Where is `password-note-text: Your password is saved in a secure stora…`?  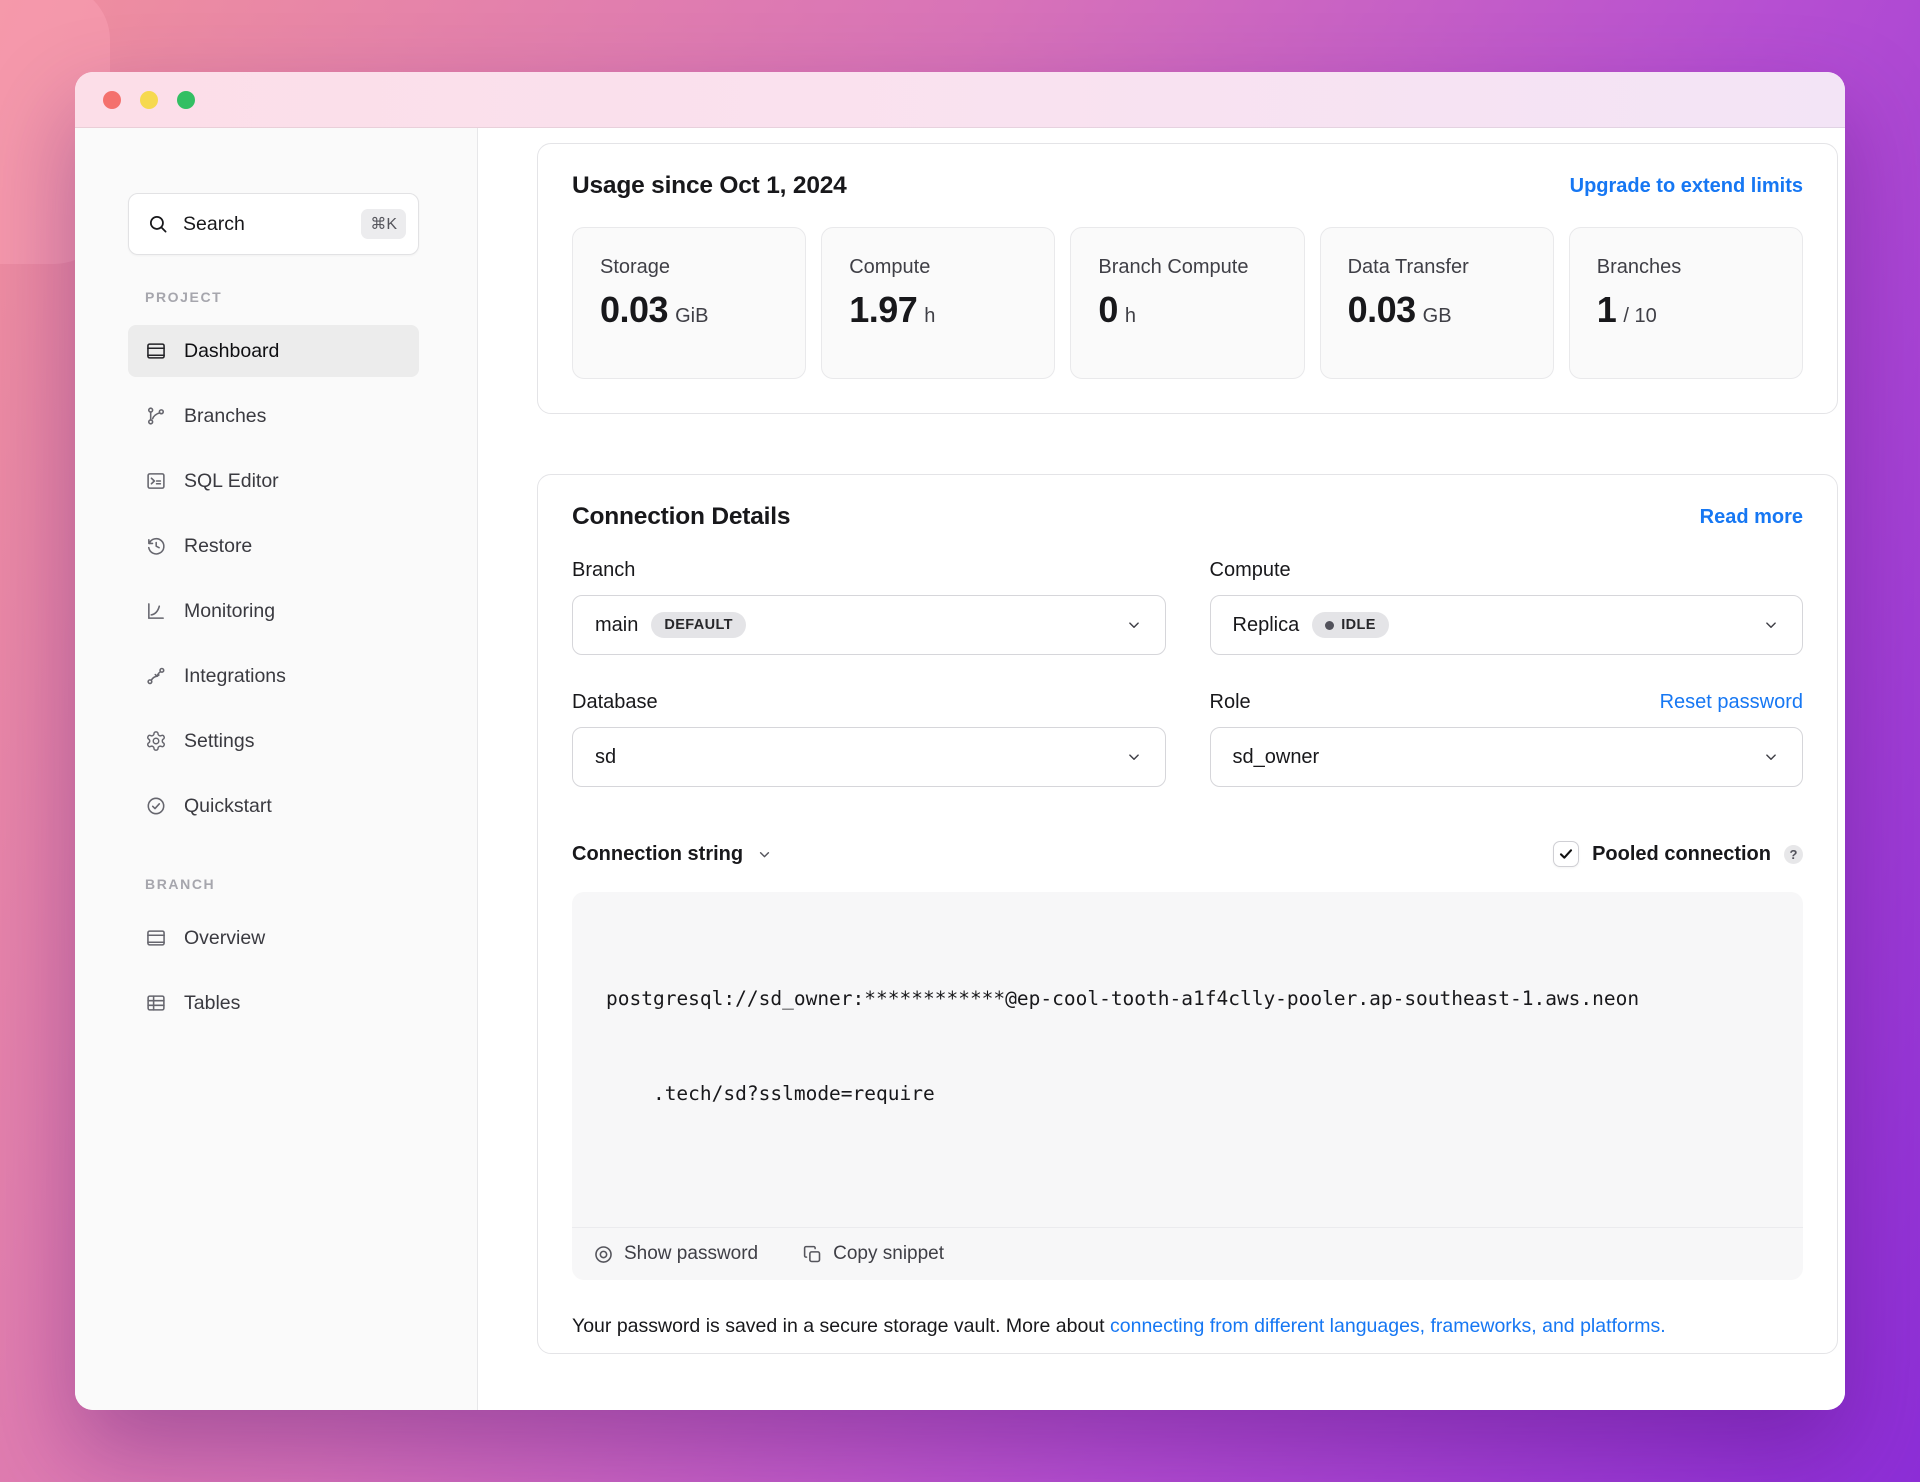 password-note-text: Your password is saved in a secure stora… is located at coordinates (838, 1326).